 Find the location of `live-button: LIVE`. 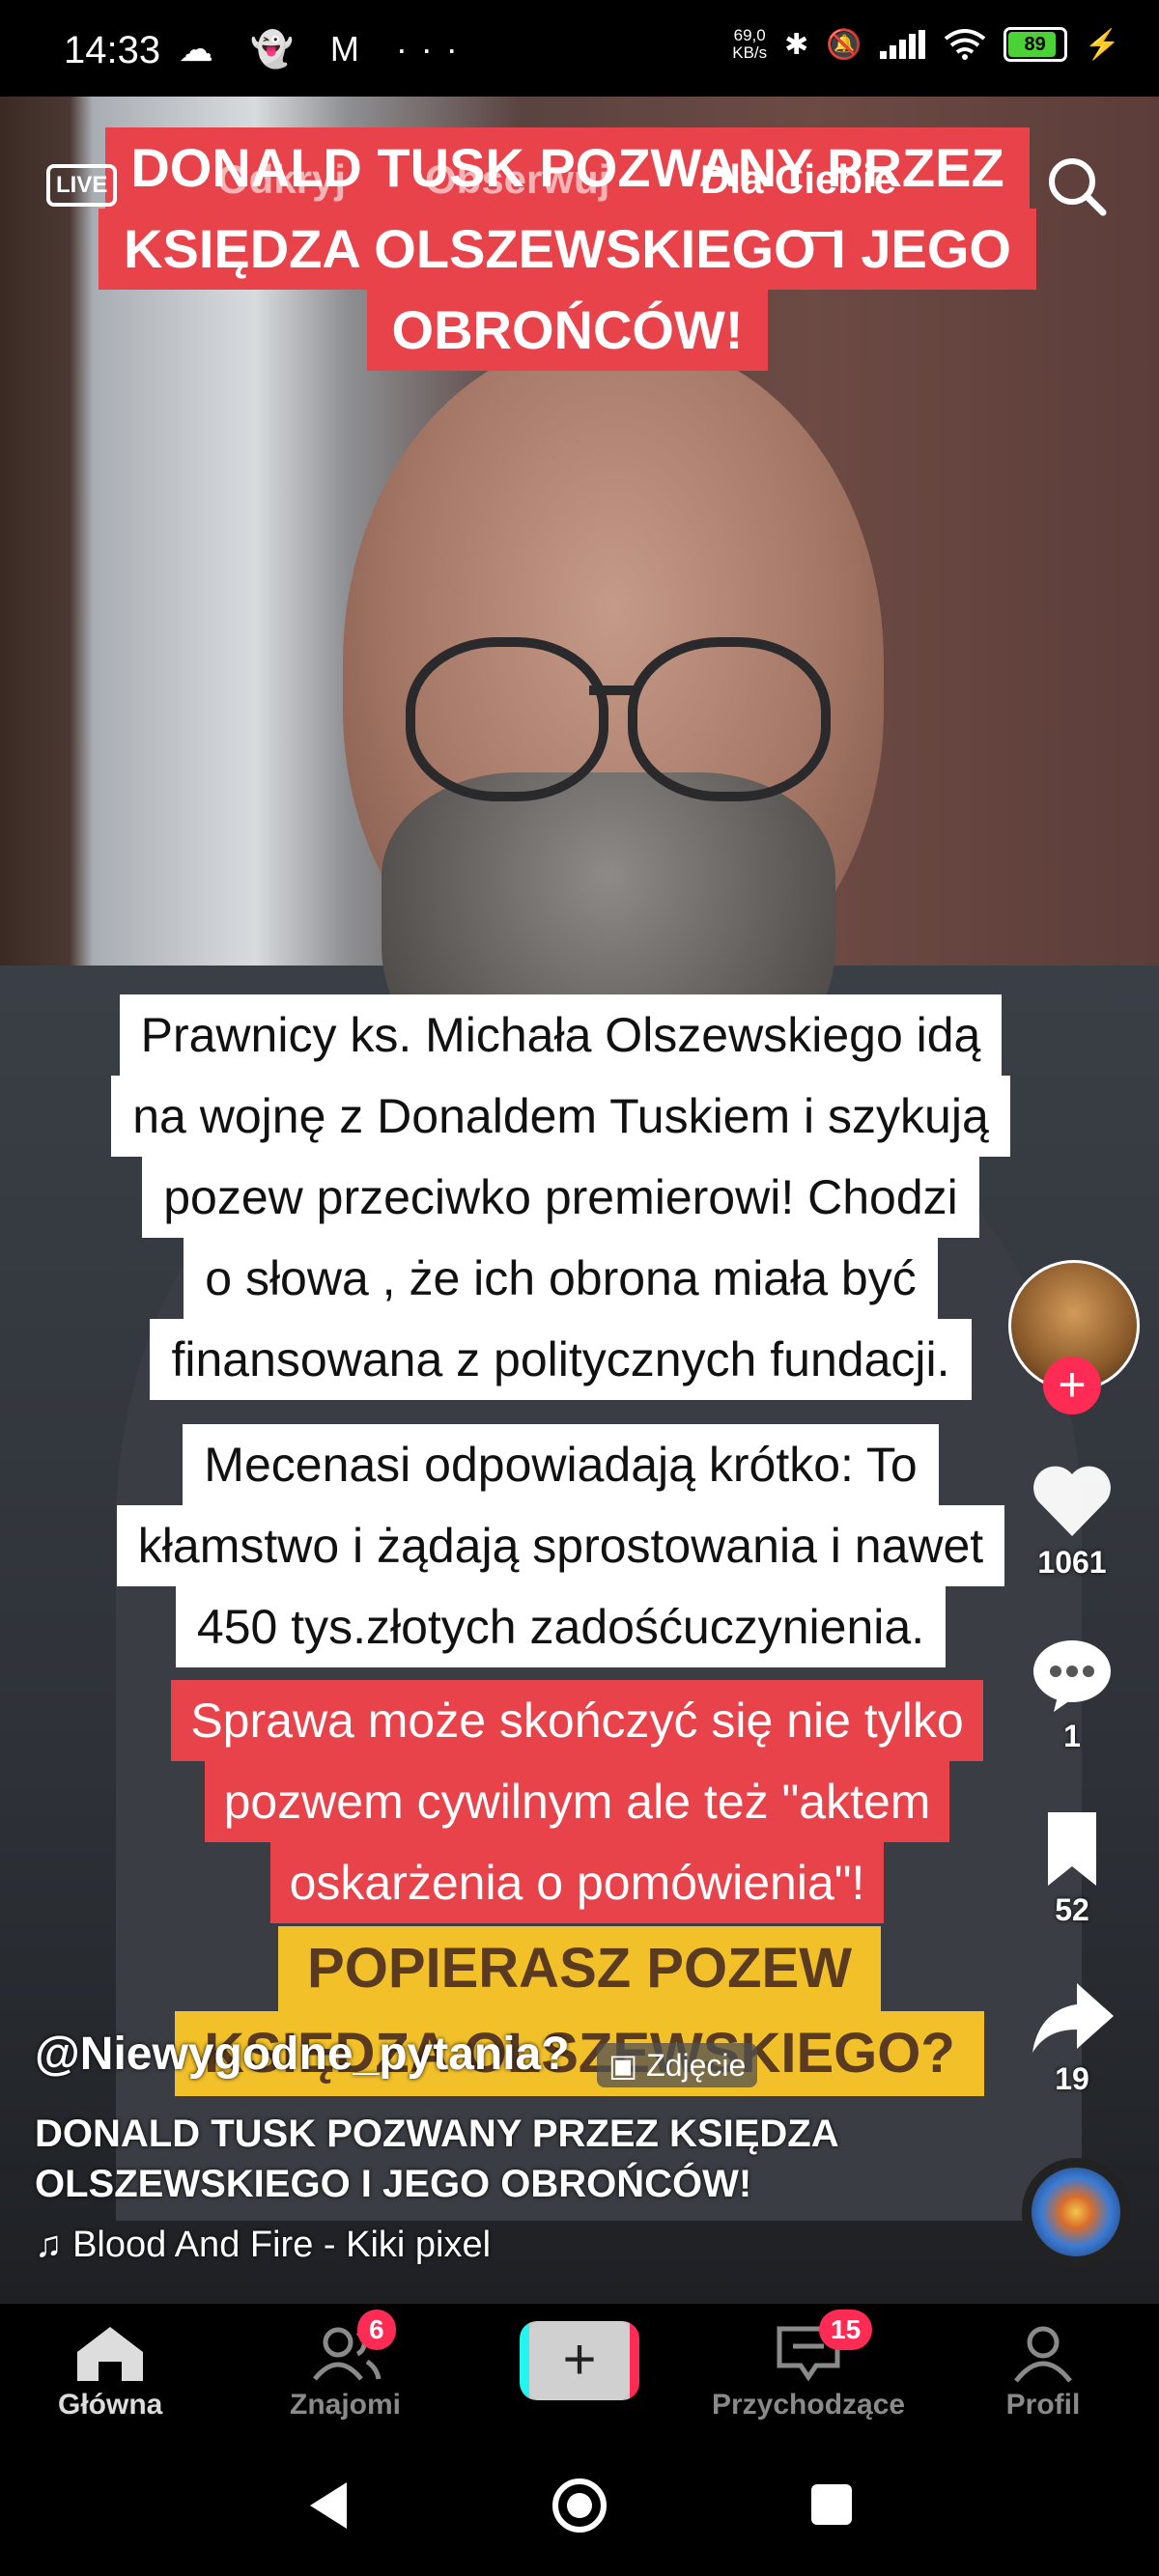

live-button: LIVE is located at coordinates (82, 186).